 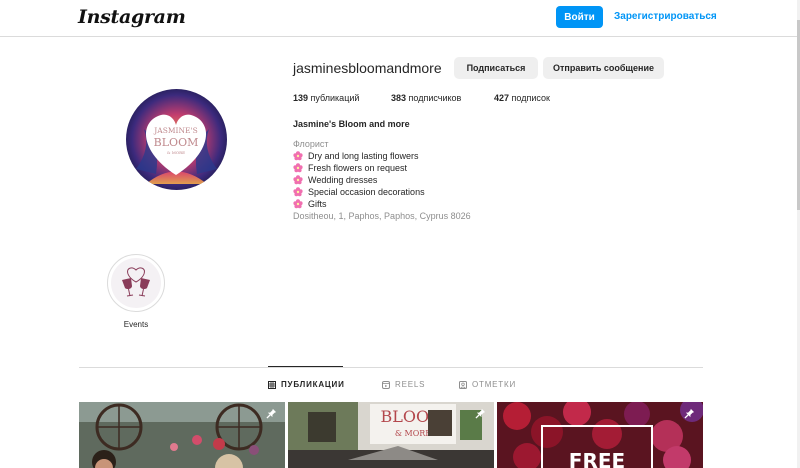 I want to click on bio-line: Special occasion decorations, so click(x=359, y=192).